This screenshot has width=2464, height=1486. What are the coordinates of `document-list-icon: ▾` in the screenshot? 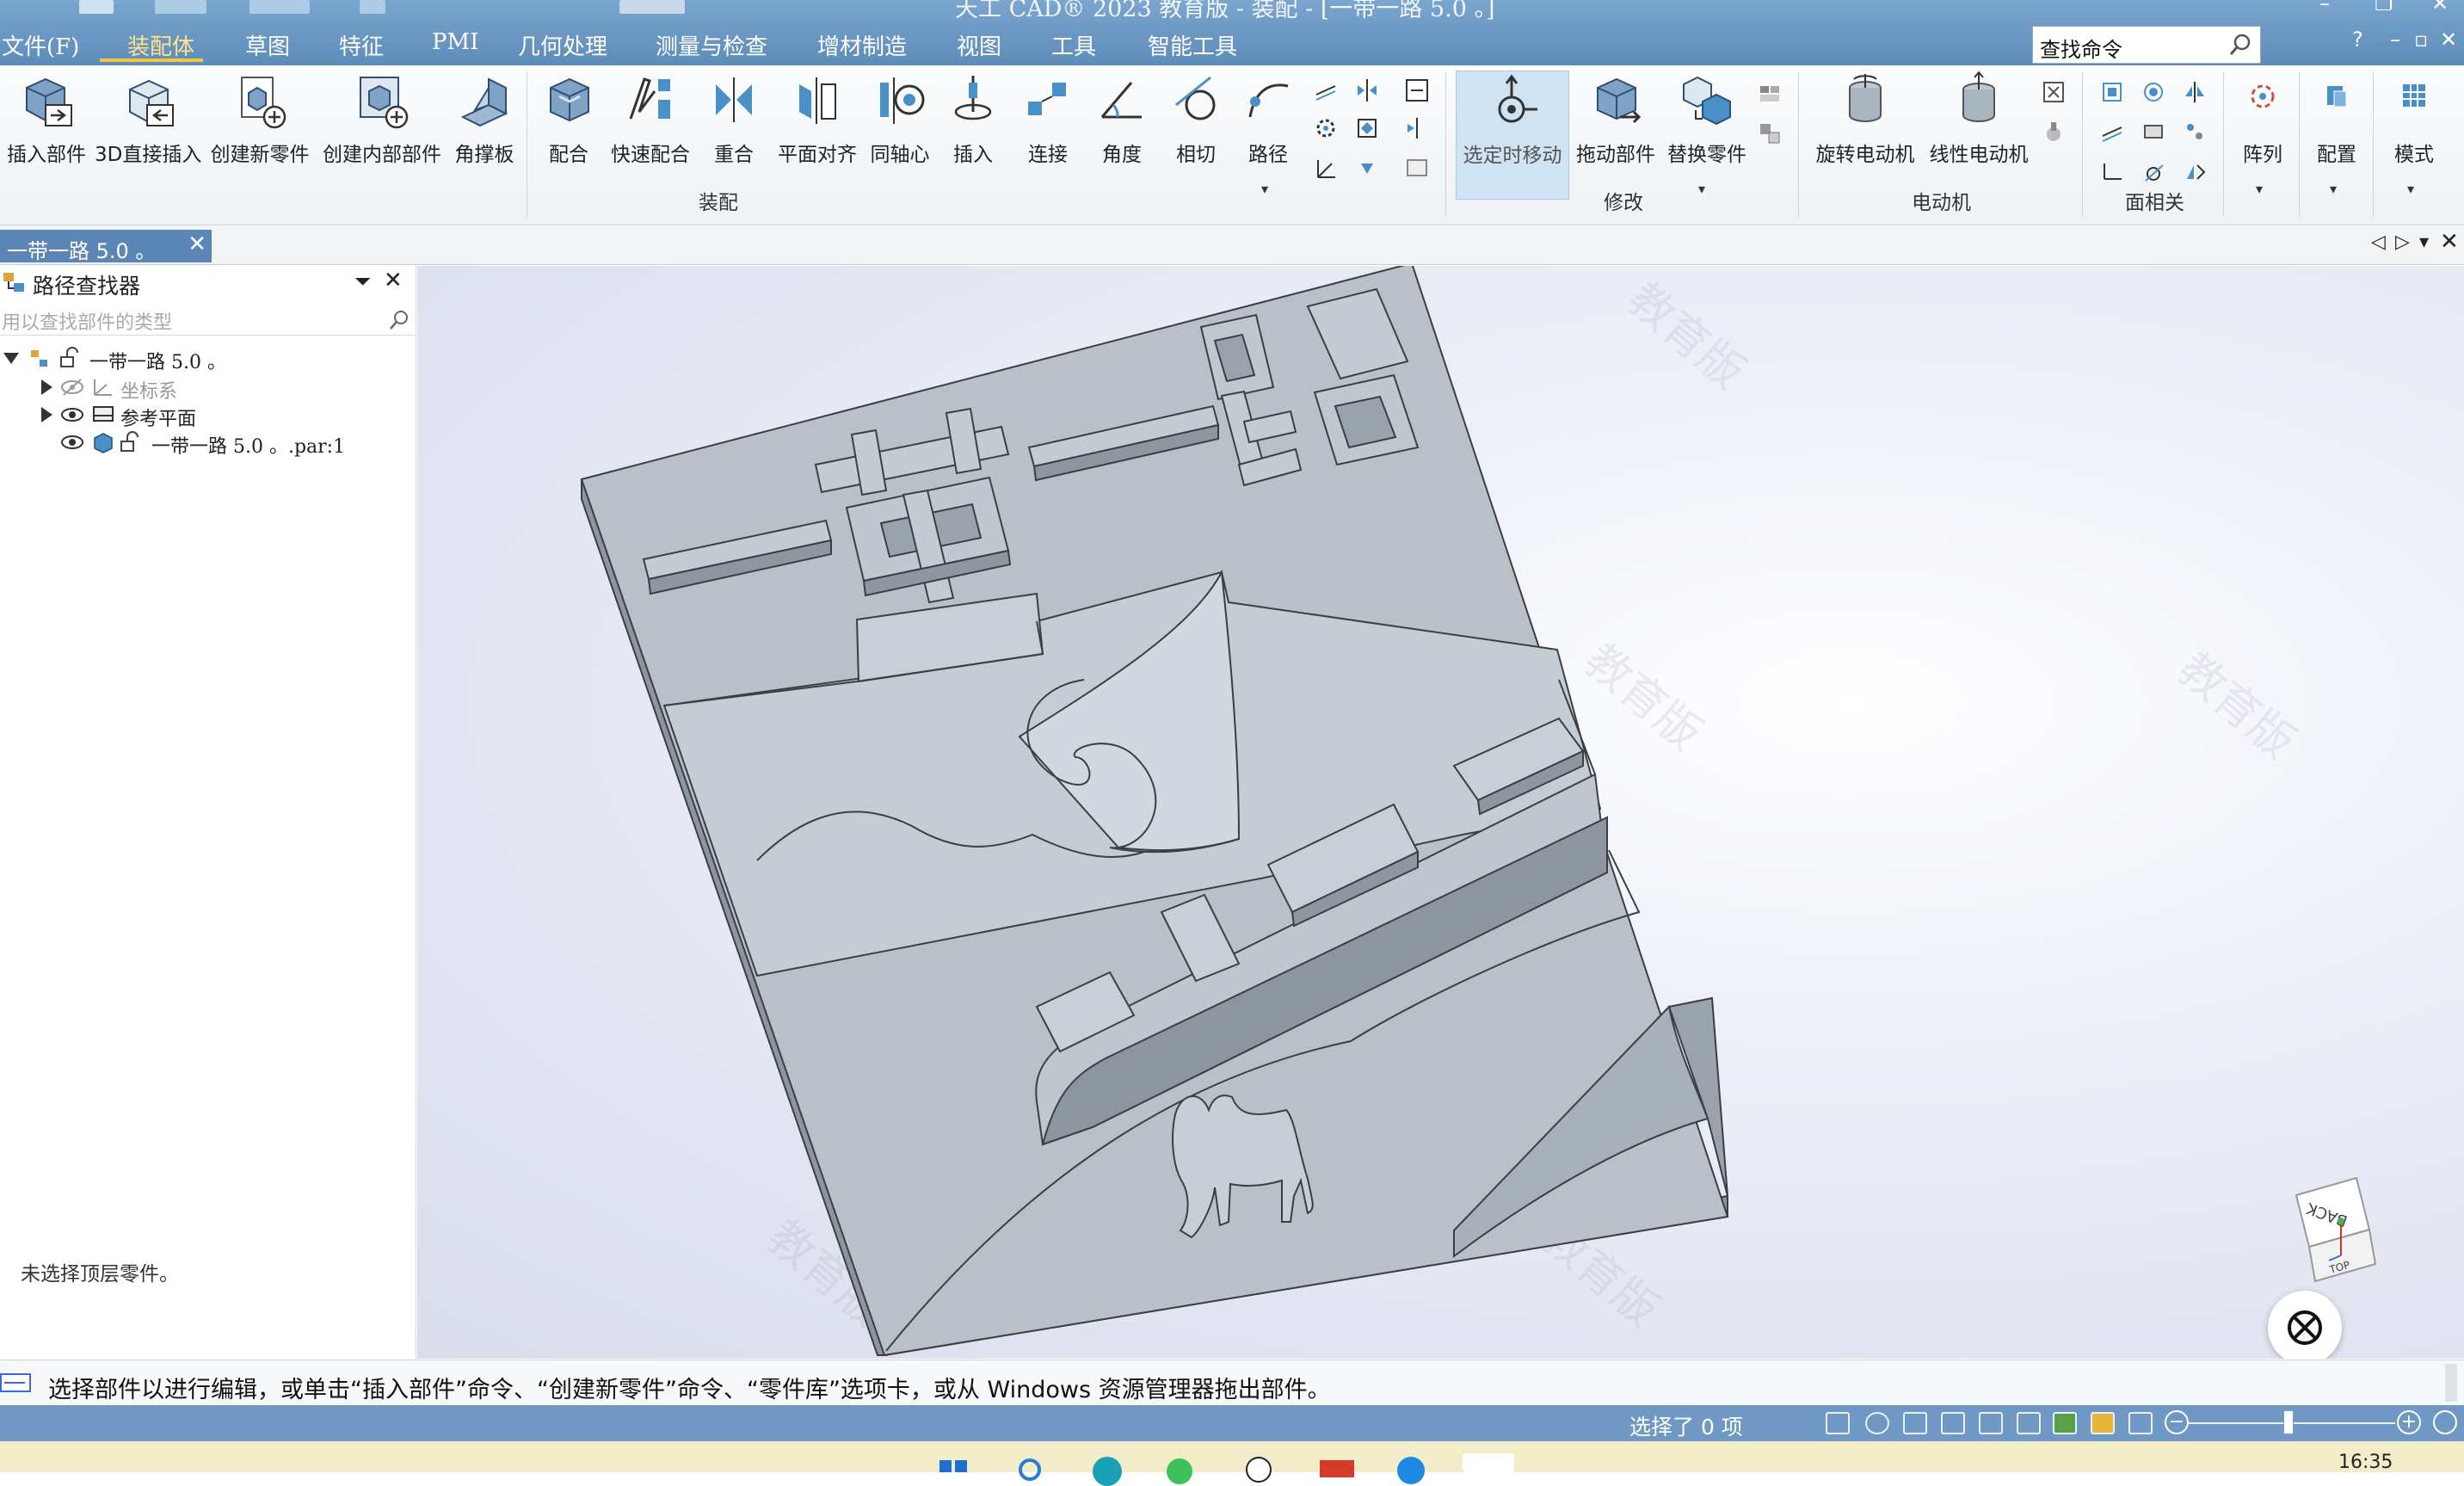 It's located at (2424, 242).